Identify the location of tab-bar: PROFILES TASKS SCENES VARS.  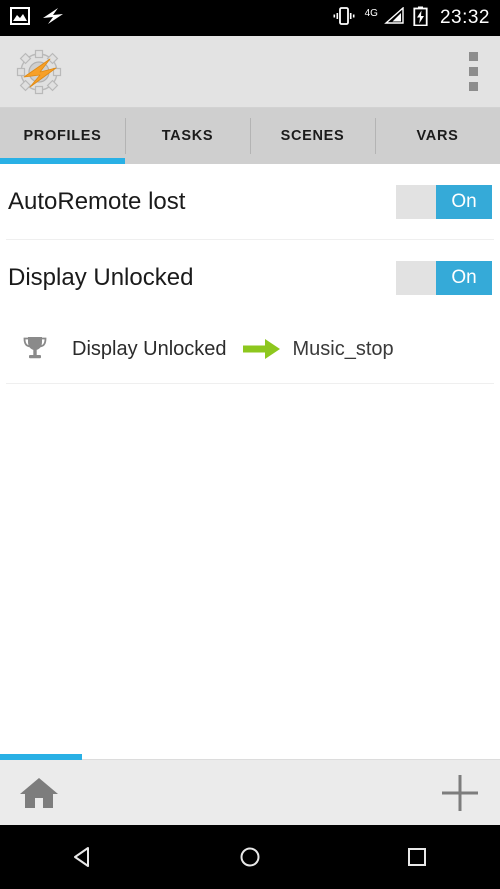
(250, 136).